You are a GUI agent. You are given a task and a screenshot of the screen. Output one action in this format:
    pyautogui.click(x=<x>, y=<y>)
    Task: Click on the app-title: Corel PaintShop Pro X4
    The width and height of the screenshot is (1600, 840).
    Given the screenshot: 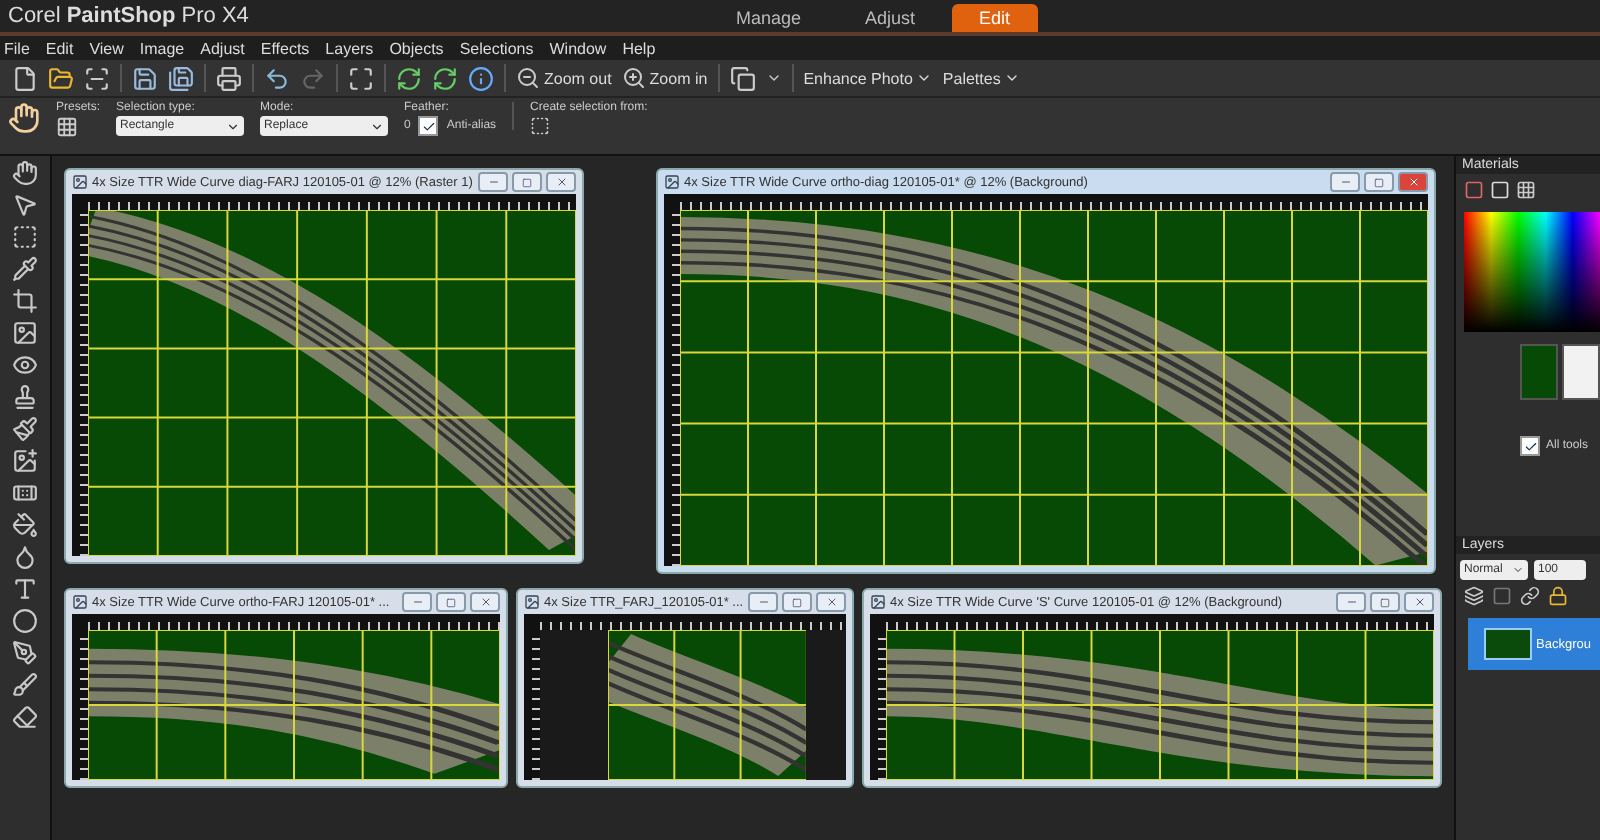 What is the action you would take?
    pyautogui.click(x=129, y=16)
    